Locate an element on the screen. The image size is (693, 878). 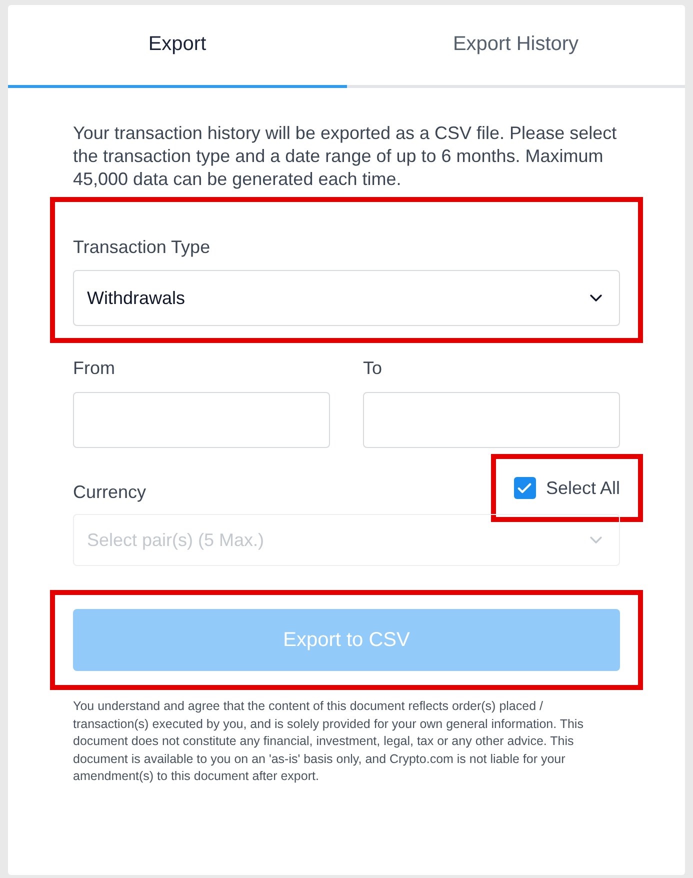
intro-text: Your transaction history will be exported as a CSV file. Please select the transaction type and a date range of up to 6 months. Maximum 45,000 data can be generated each time. is located at coordinates (345, 156).